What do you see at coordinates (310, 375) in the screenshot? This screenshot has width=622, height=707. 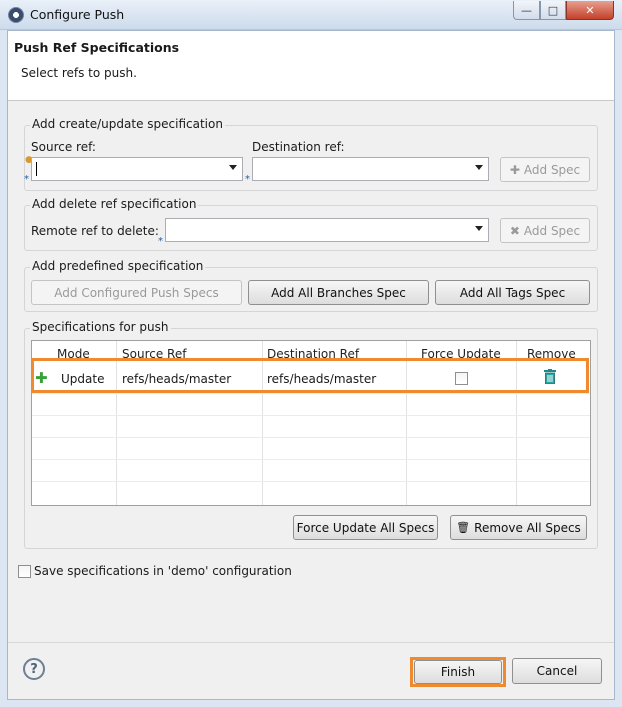 I see `row-highlight-annotation` at bounding box center [310, 375].